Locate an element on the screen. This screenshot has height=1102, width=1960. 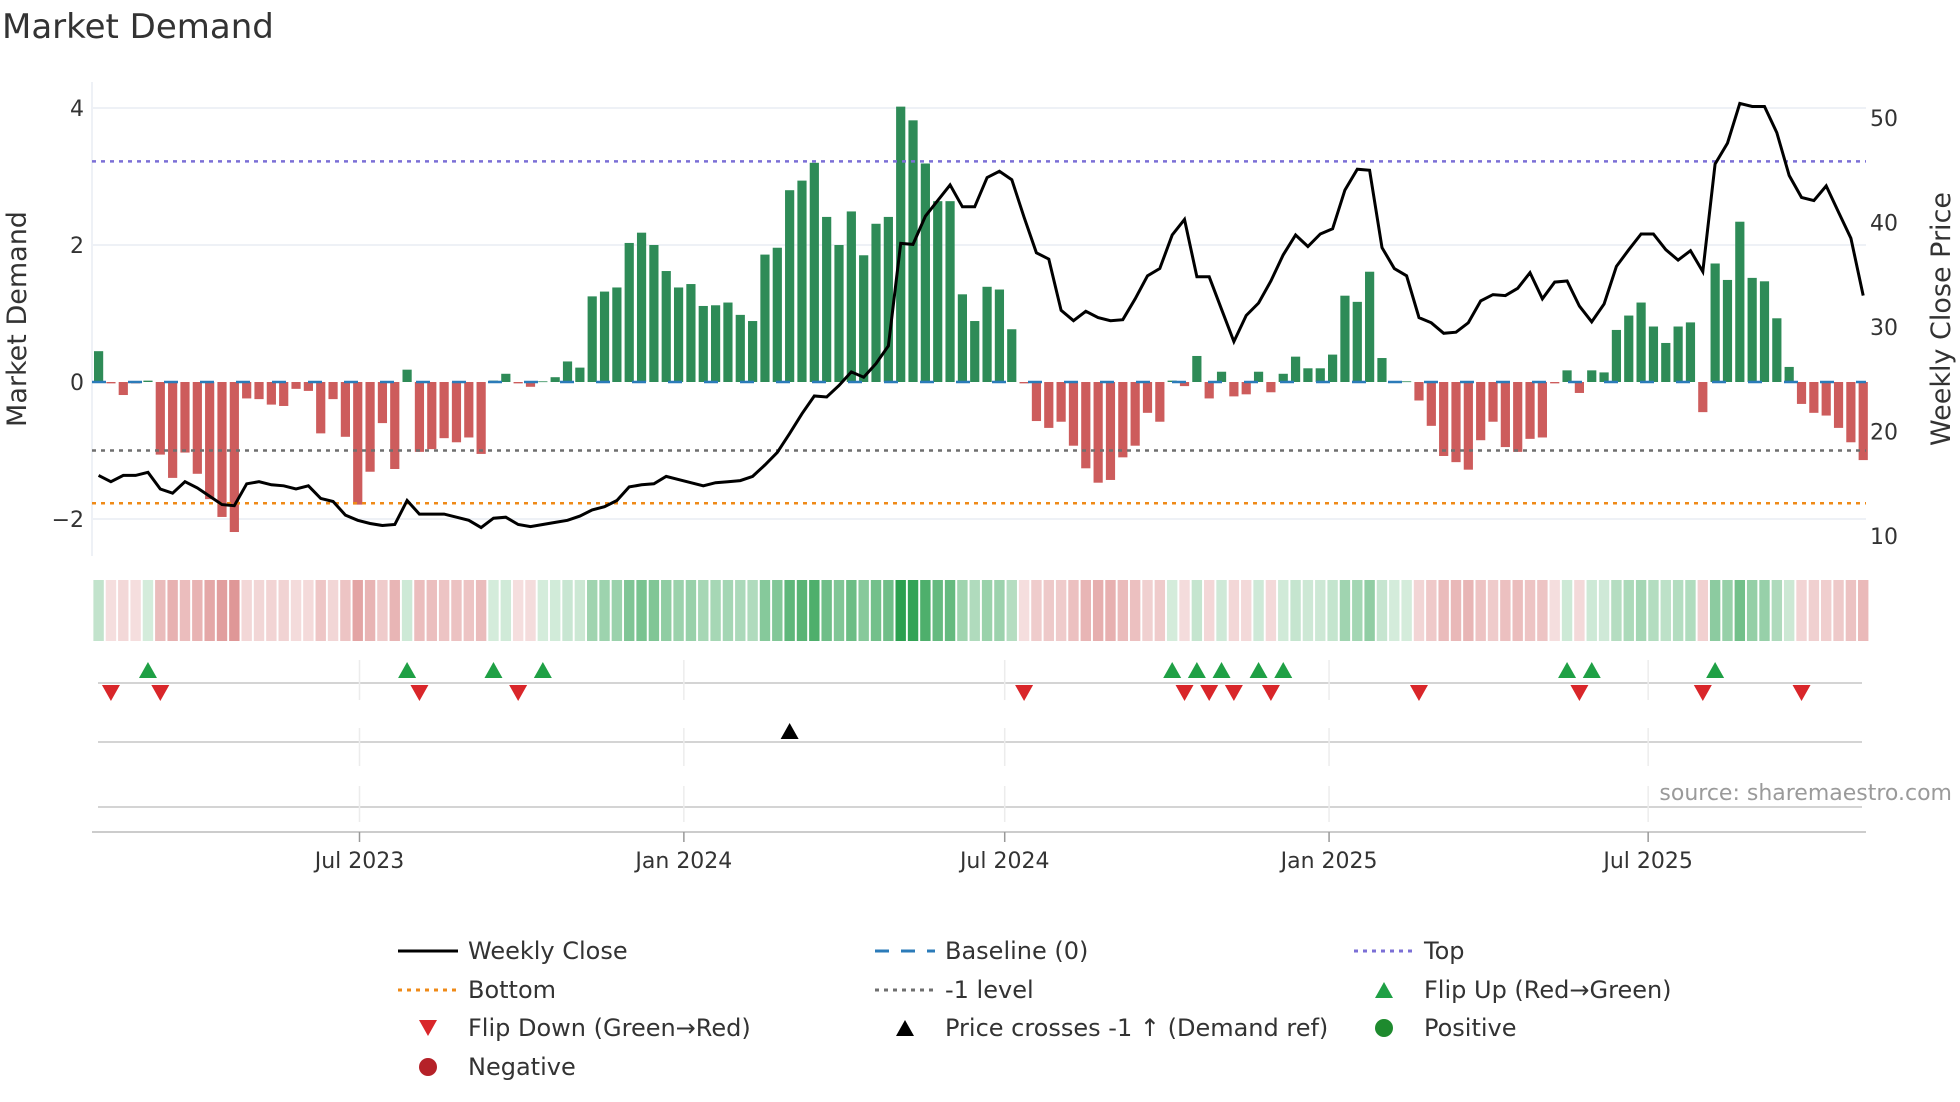
triangle-up-green-legend-icon is located at coordinates (1384, 990).